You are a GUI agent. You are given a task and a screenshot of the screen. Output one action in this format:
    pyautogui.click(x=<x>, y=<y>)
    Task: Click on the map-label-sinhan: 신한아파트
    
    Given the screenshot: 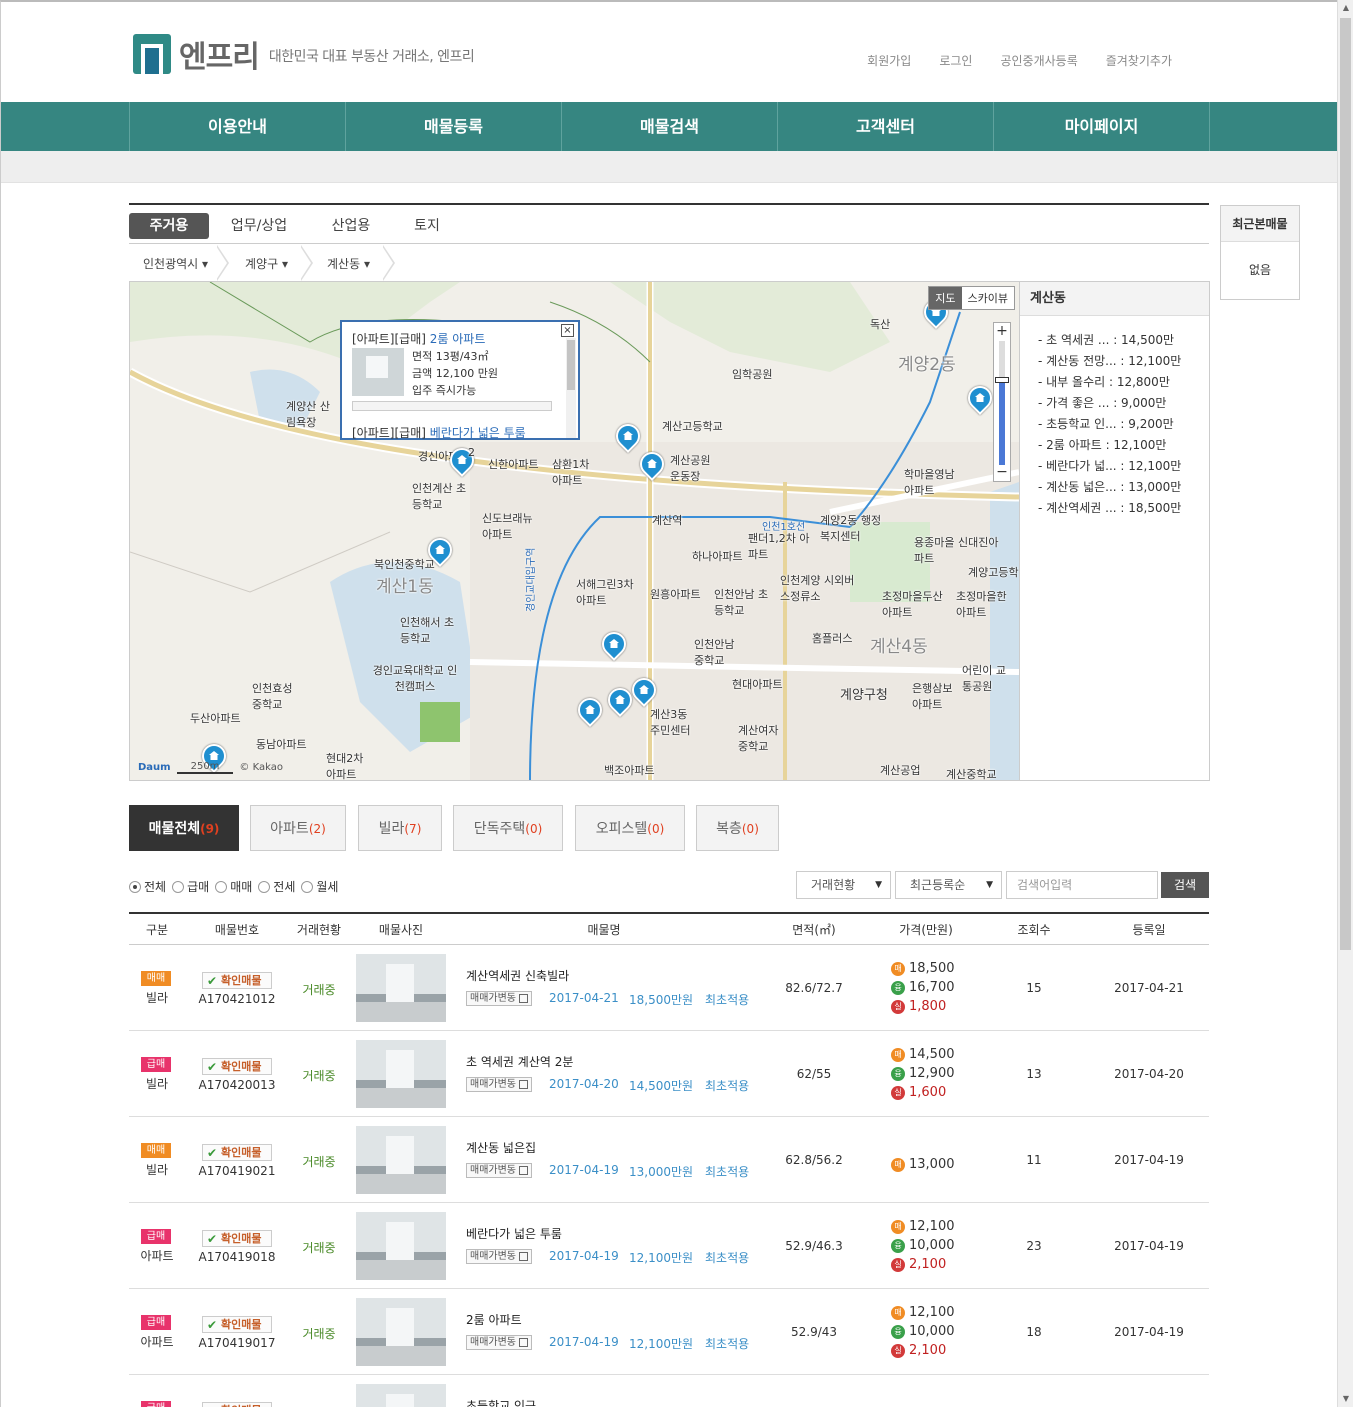 What is the action you would take?
    pyautogui.click(x=513, y=464)
    